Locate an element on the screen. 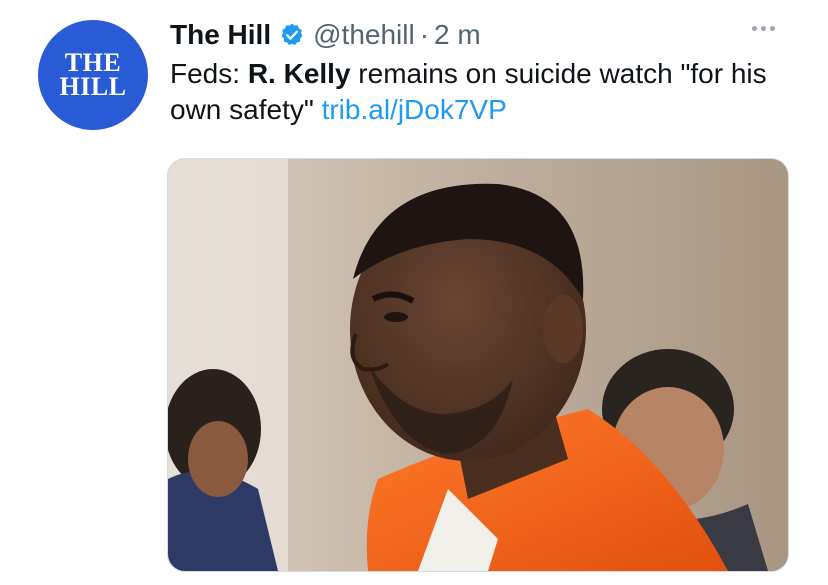  verified-badge-icon is located at coordinates (292, 35).